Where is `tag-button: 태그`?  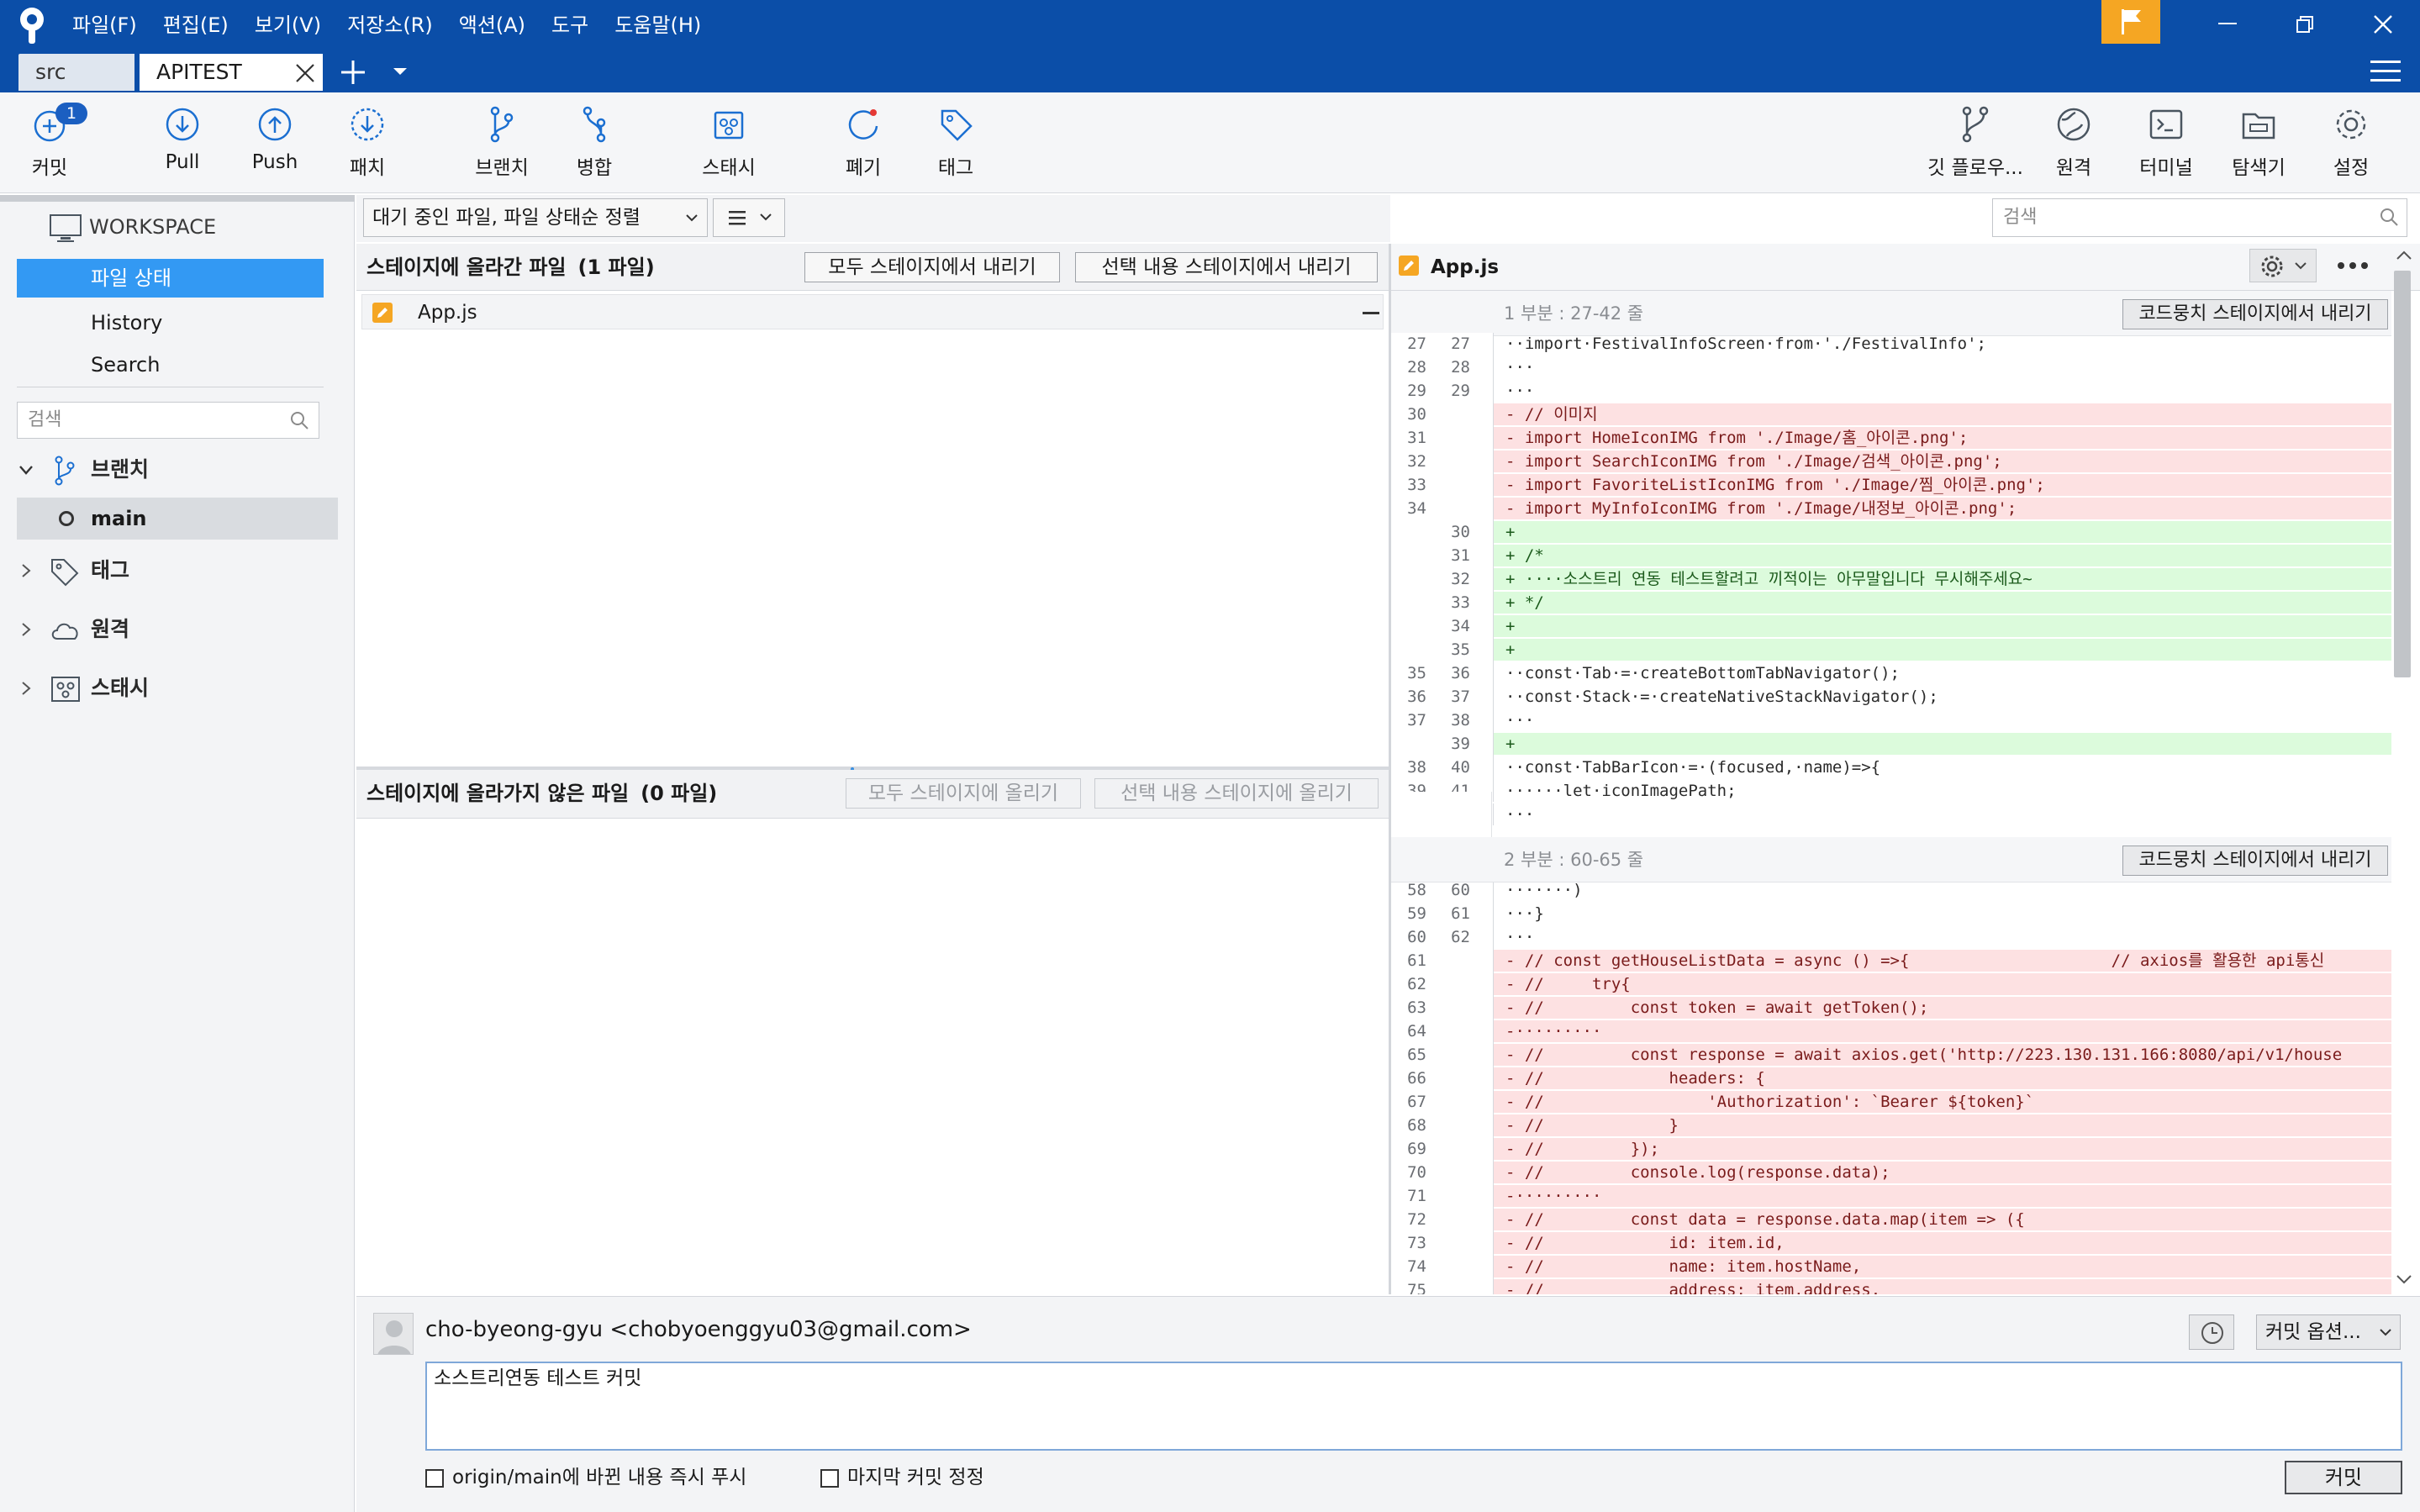 tag-button: 태그 is located at coordinates (955, 146).